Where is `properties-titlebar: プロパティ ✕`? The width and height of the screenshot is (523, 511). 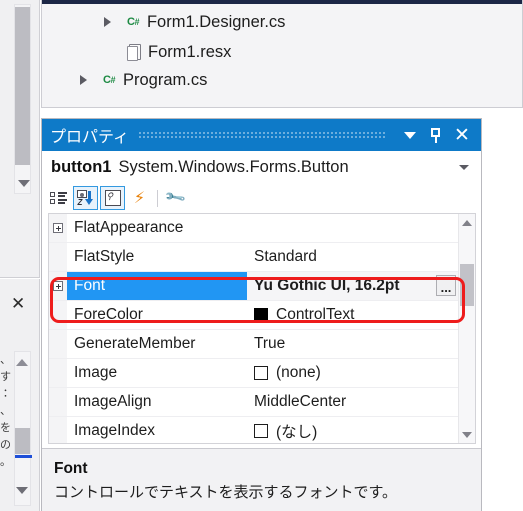 properties-titlebar: プロパティ ✕ is located at coordinates (261, 135).